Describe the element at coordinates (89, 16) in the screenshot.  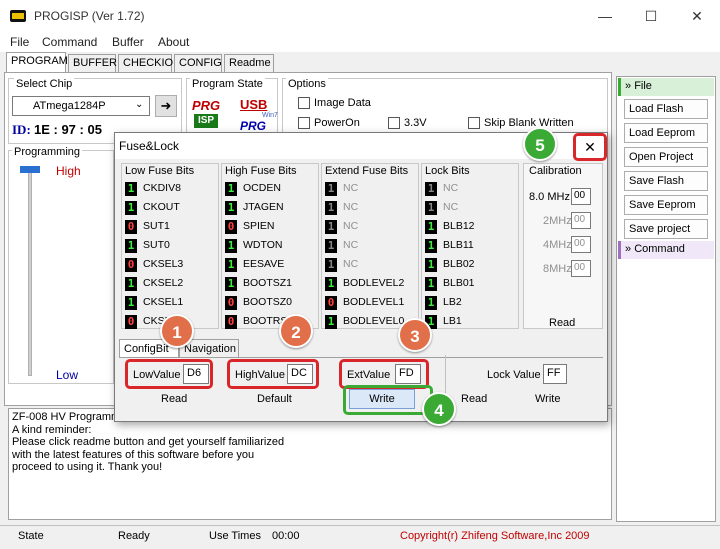
I see `window-title: PROGISP (Ver 1.72)` at that location.